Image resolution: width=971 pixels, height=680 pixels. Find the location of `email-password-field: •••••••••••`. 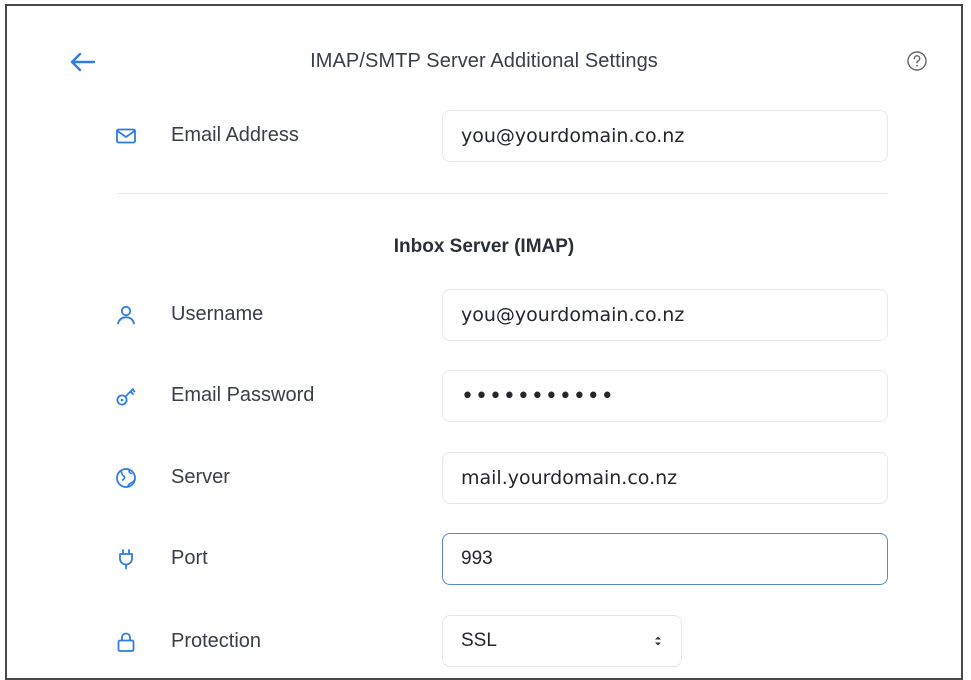

email-password-field: ••••••••••• is located at coordinates (665, 396).